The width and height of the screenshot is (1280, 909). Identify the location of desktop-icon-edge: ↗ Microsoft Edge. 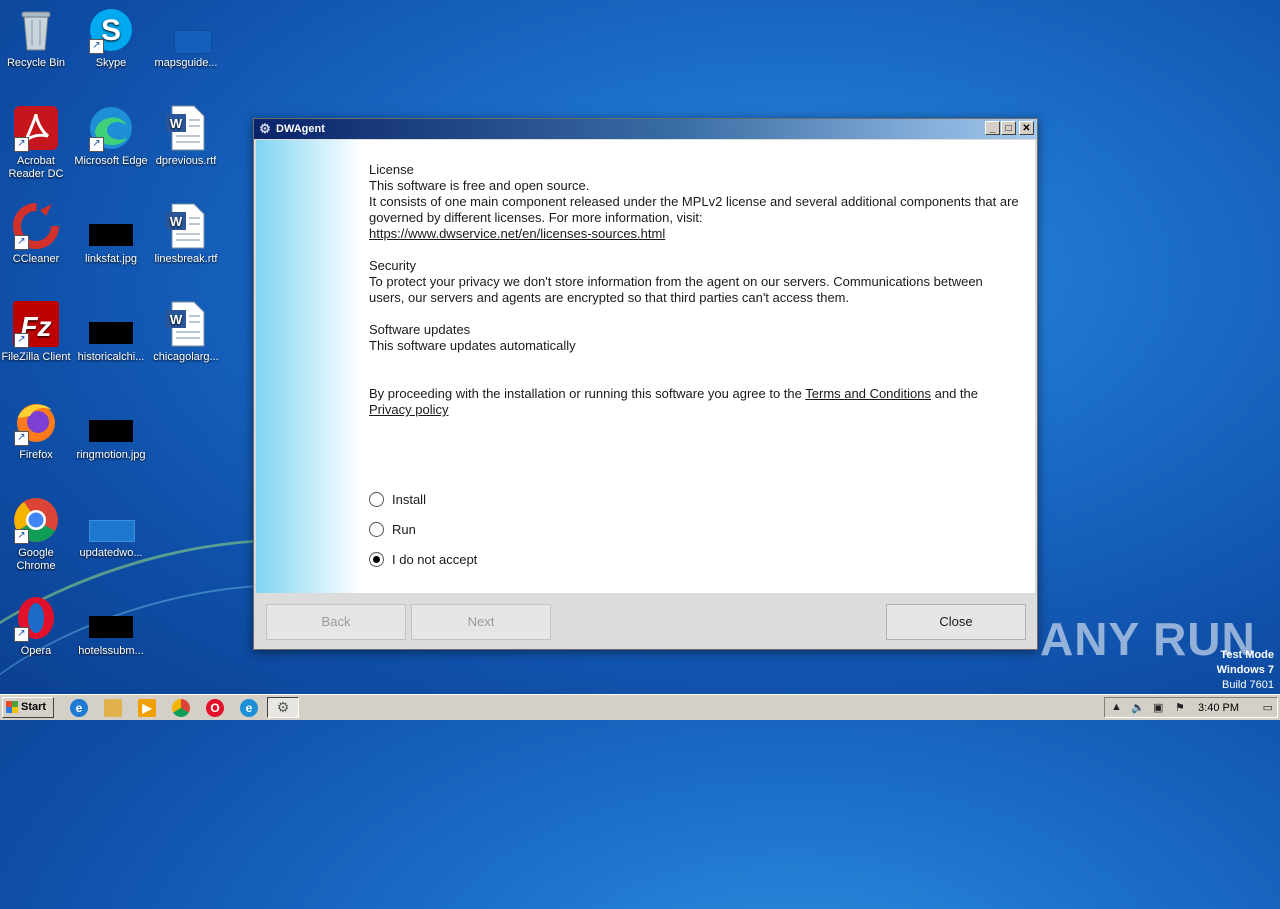
(111, 136).